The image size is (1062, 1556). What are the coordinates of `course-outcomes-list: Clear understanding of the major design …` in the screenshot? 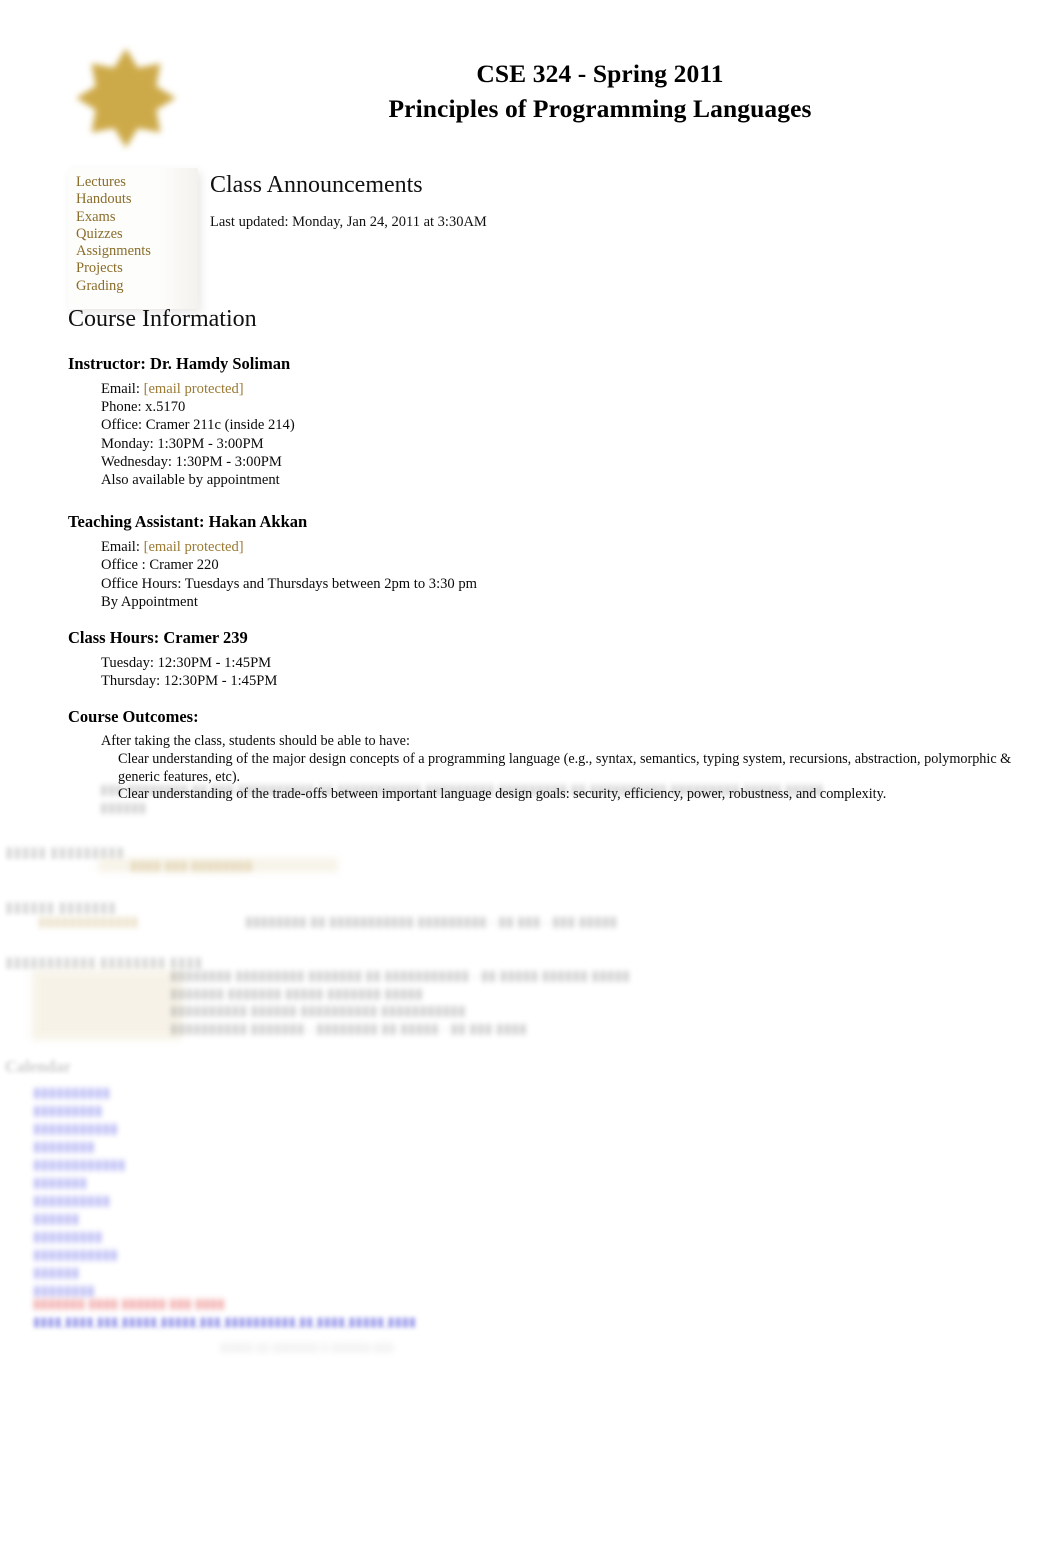 It's located at (557, 777).